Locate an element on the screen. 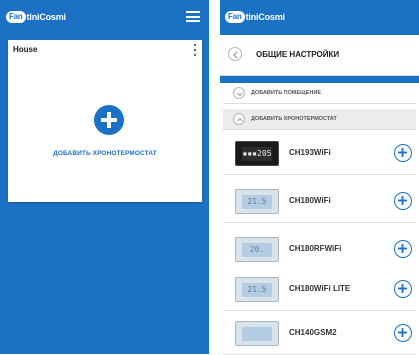  kebab-menu-icon is located at coordinates (195, 50).